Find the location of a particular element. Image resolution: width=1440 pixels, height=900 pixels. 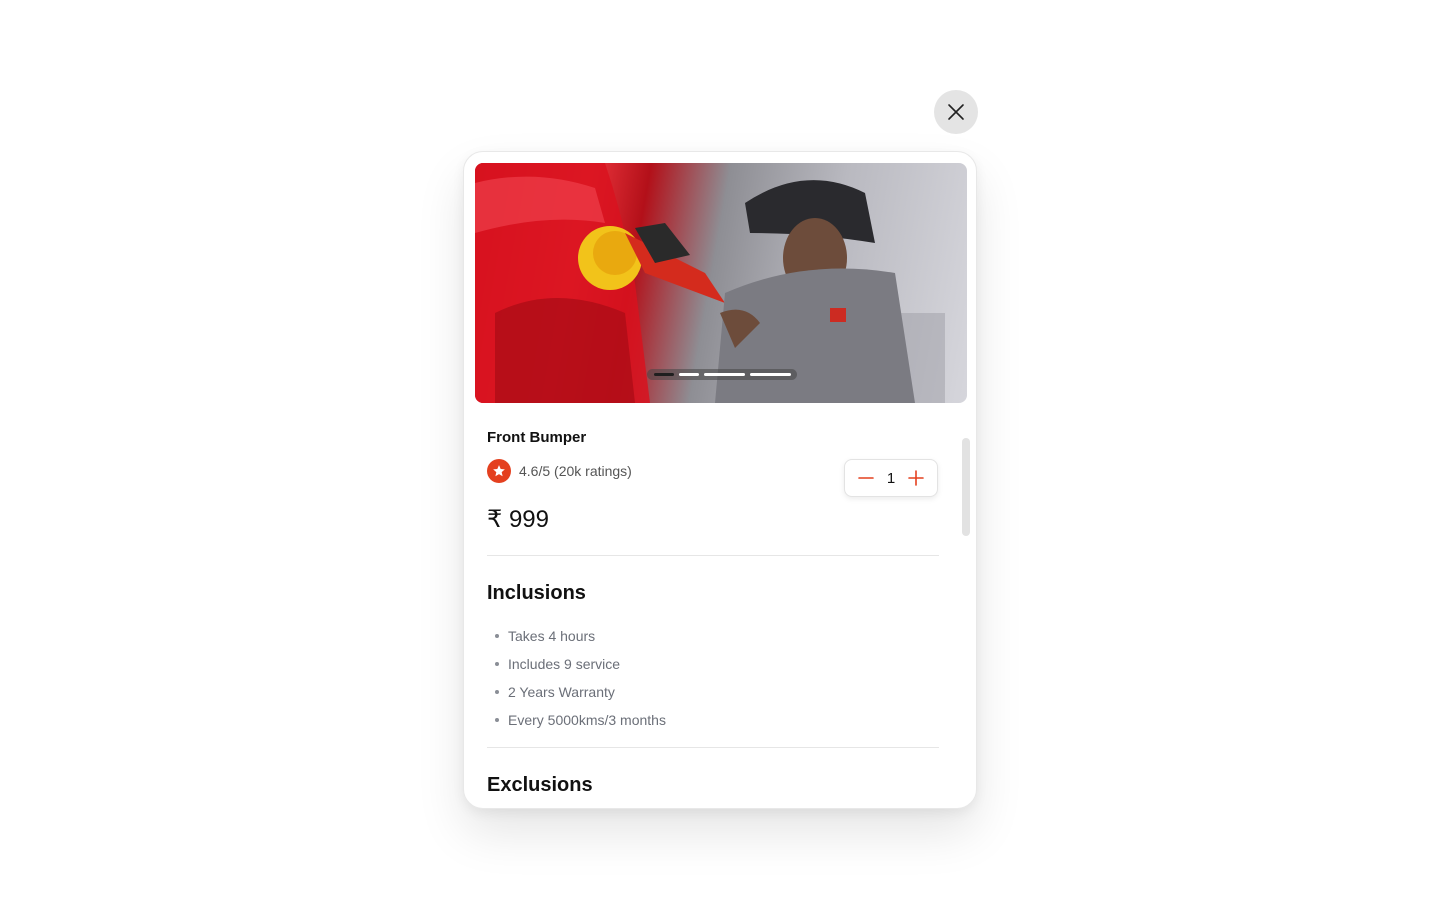

list-item: Takes 4 hours is located at coordinates (713, 640).